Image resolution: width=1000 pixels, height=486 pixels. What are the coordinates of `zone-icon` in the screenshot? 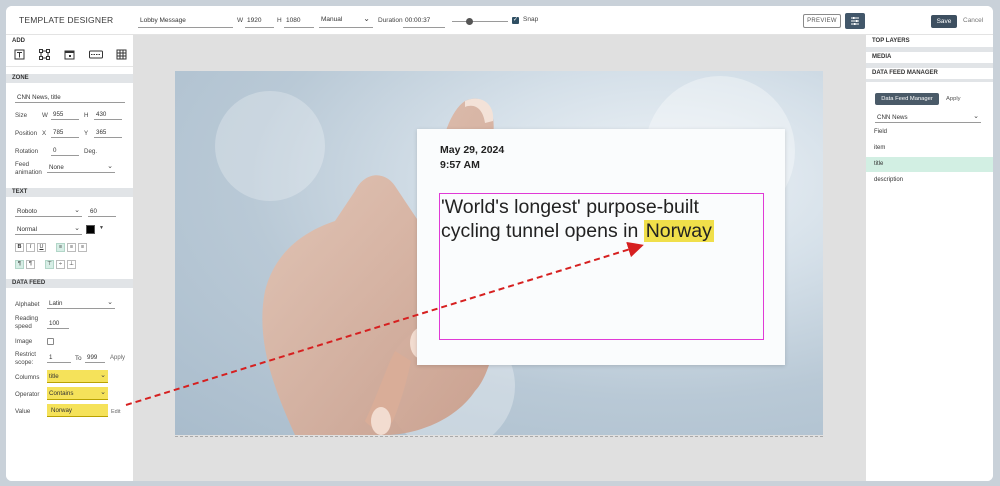 It's located at (44, 54).